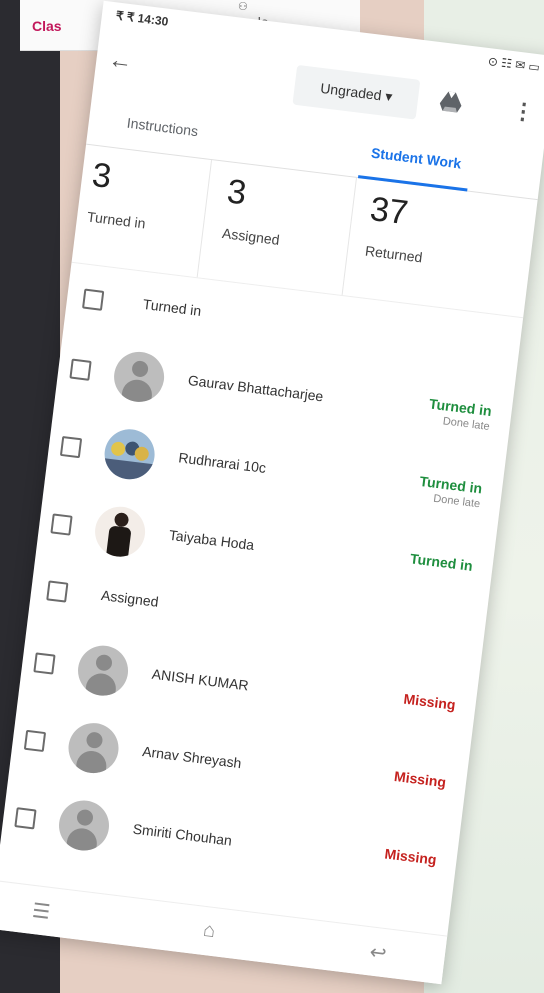  Describe the element at coordinates (47, 26) in the screenshot. I see `background-tab-classwork: Clas` at that location.